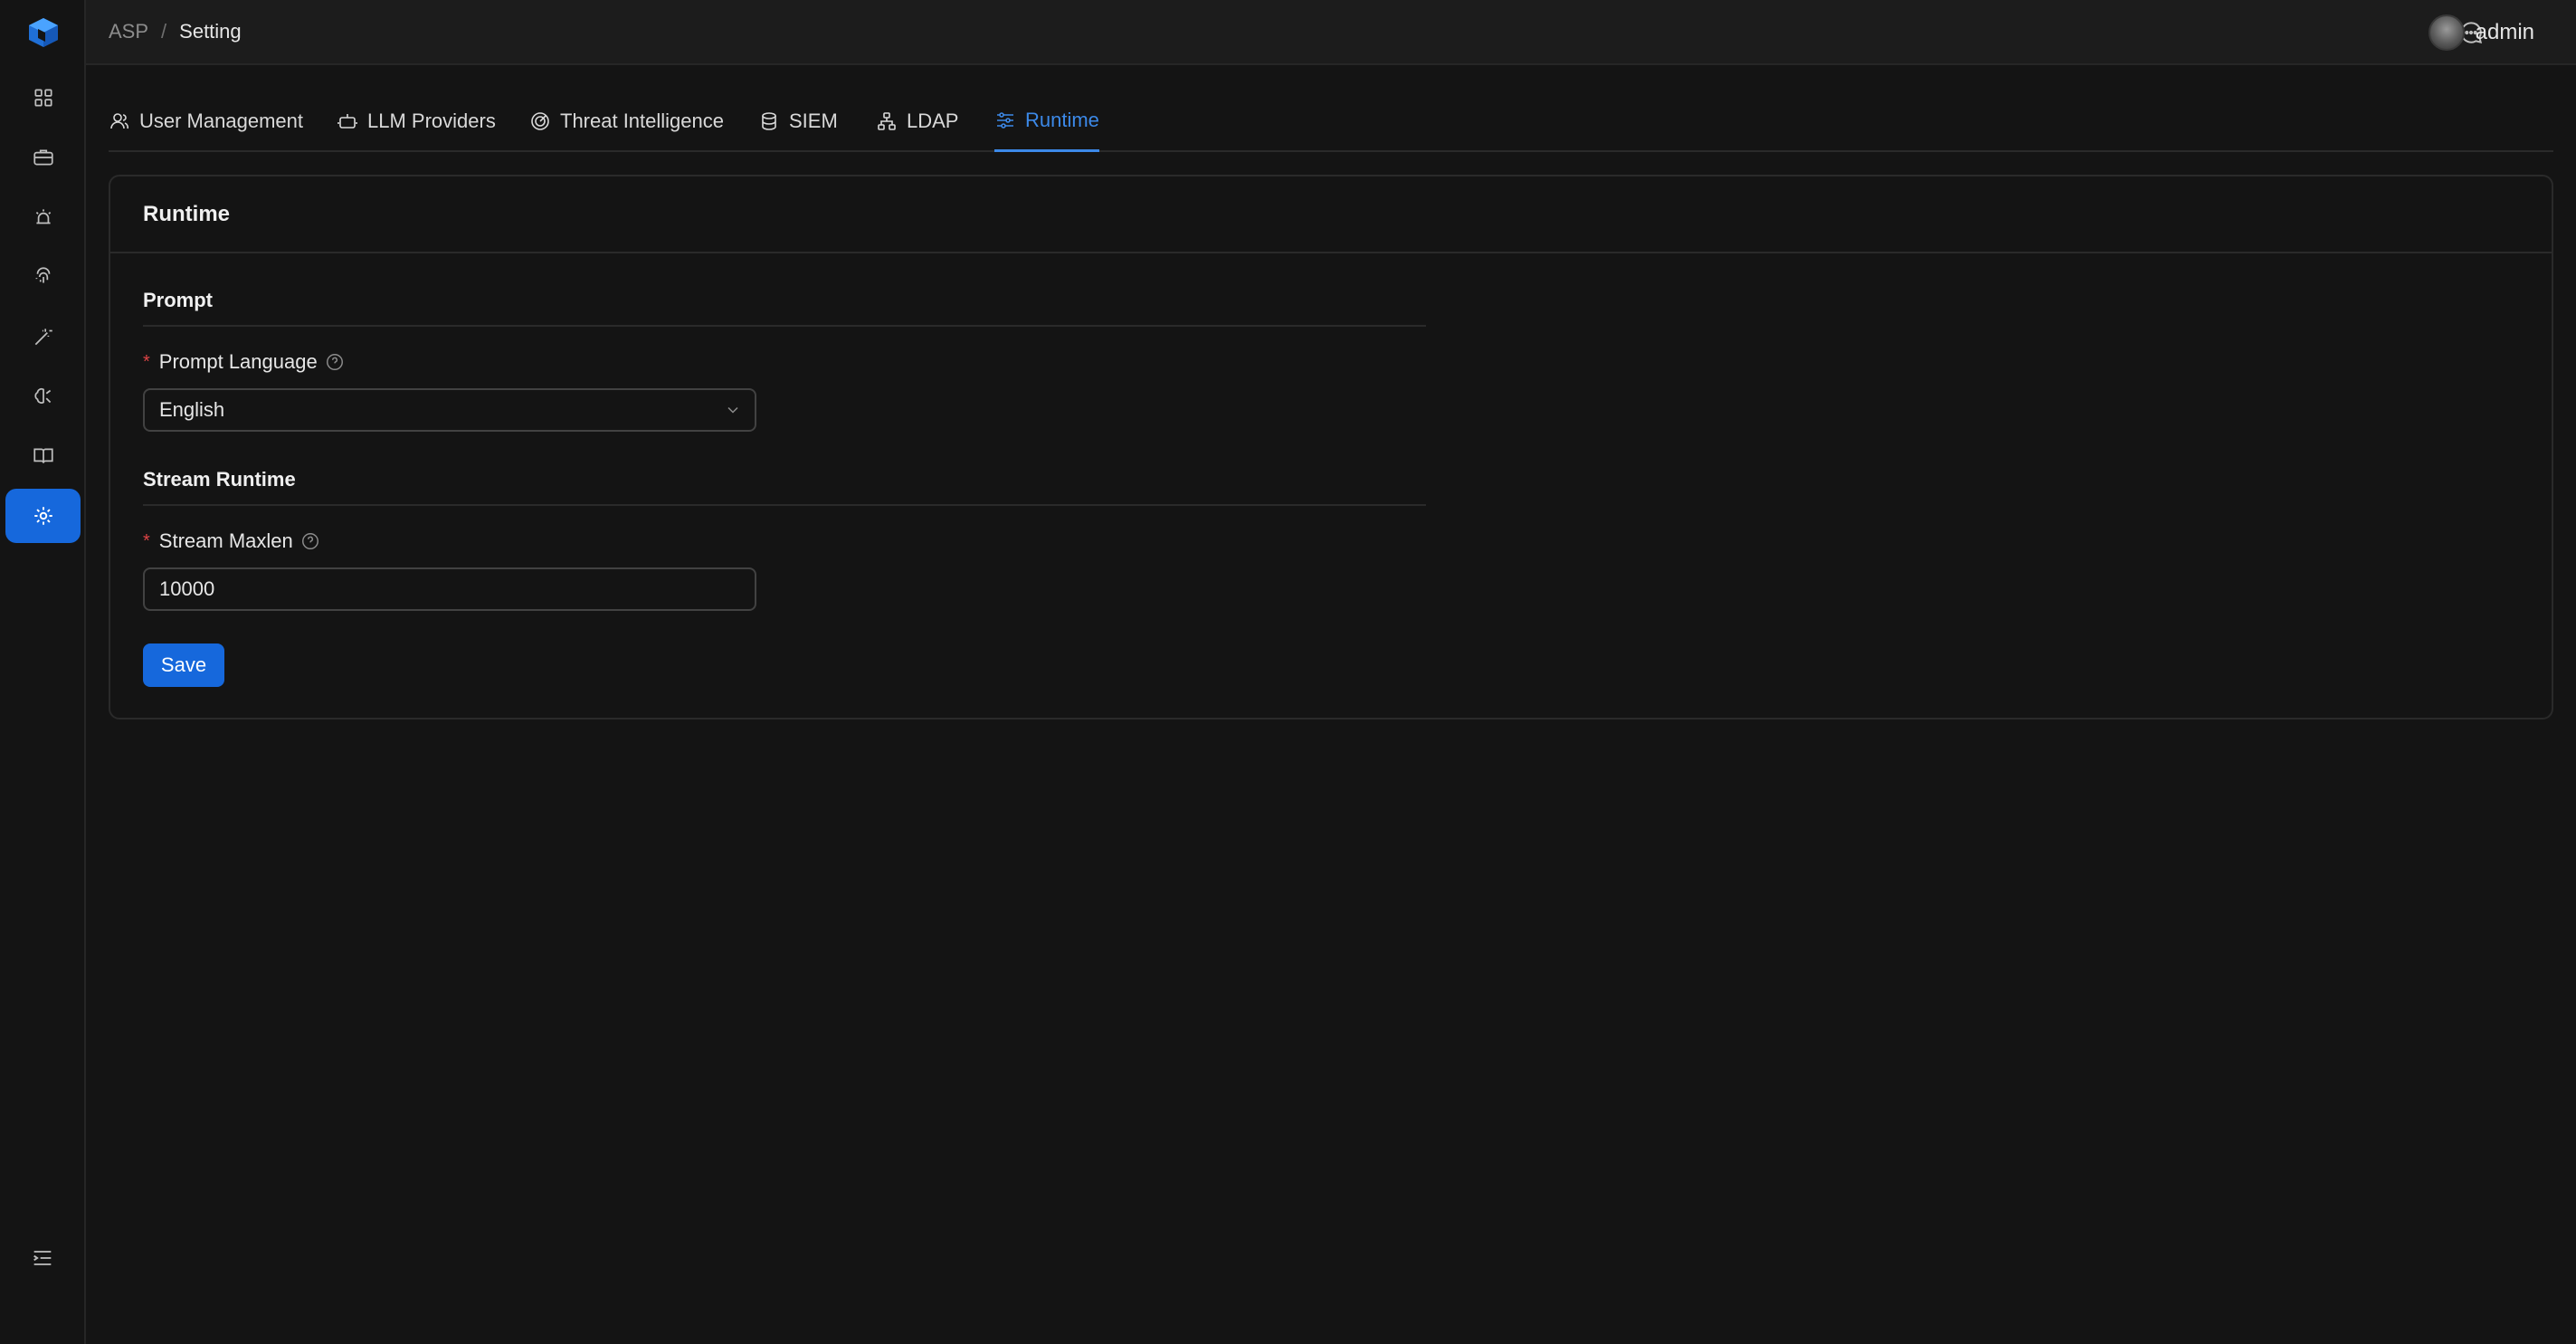 This screenshot has height=1344, width=2576. I want to click on sidebar-item-knowledge, so click(43, 456).